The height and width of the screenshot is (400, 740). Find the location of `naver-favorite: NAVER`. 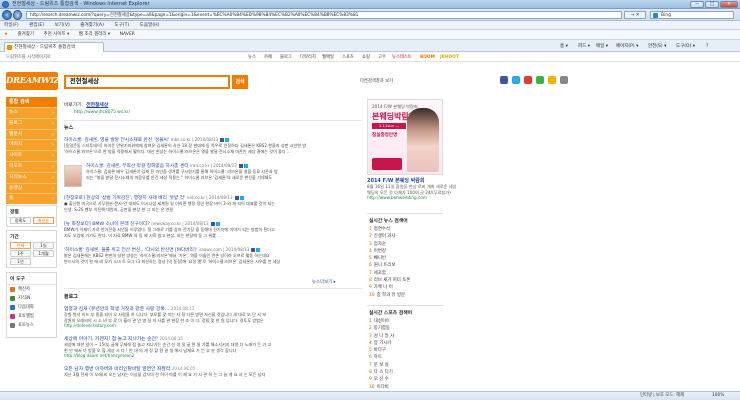

naver-favorite: NAVER is located at coordinates (127, 34).